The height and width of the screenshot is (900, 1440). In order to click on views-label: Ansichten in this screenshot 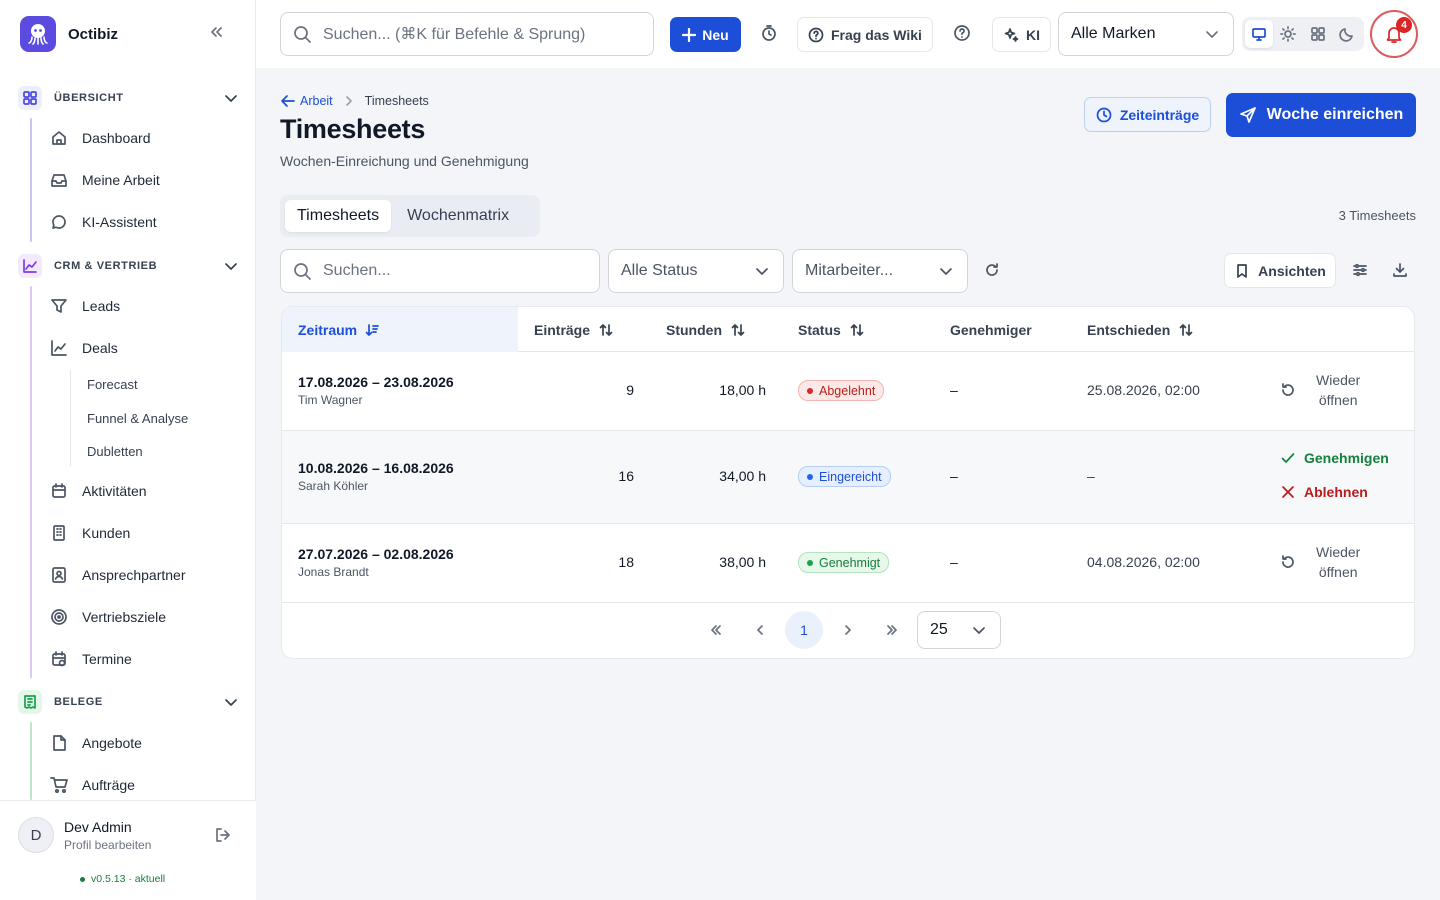, I will do `click(1292, 270)`.